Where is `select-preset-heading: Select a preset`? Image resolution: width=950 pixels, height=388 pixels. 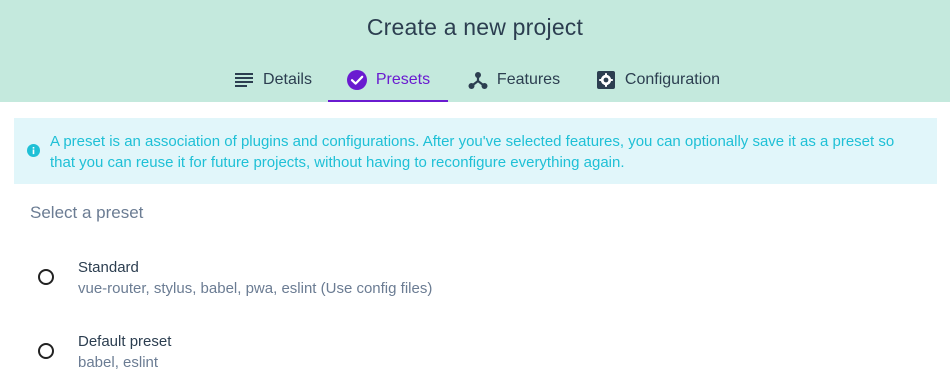
select-preset-heading: Select a preset is located at coordinates (87, 212).